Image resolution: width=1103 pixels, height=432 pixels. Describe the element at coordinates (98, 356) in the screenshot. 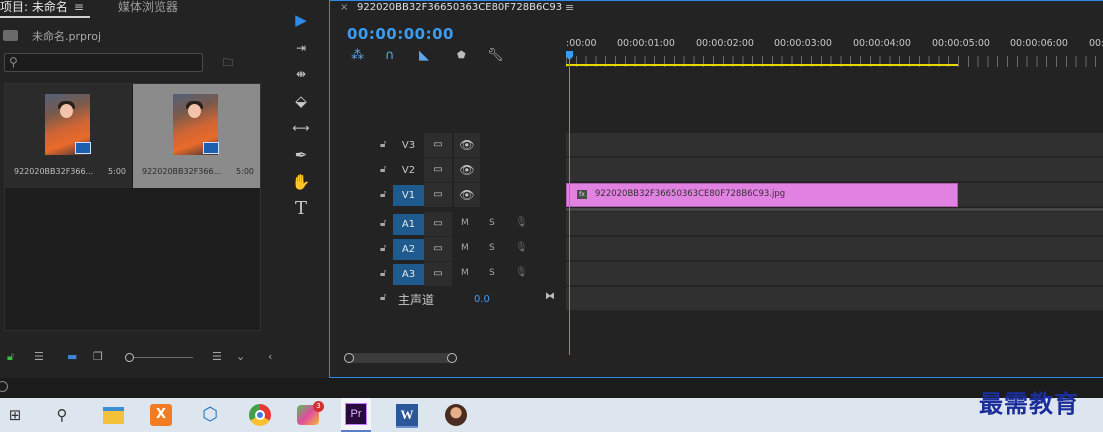

I see `freeform-view-icon: ❐` at that location.